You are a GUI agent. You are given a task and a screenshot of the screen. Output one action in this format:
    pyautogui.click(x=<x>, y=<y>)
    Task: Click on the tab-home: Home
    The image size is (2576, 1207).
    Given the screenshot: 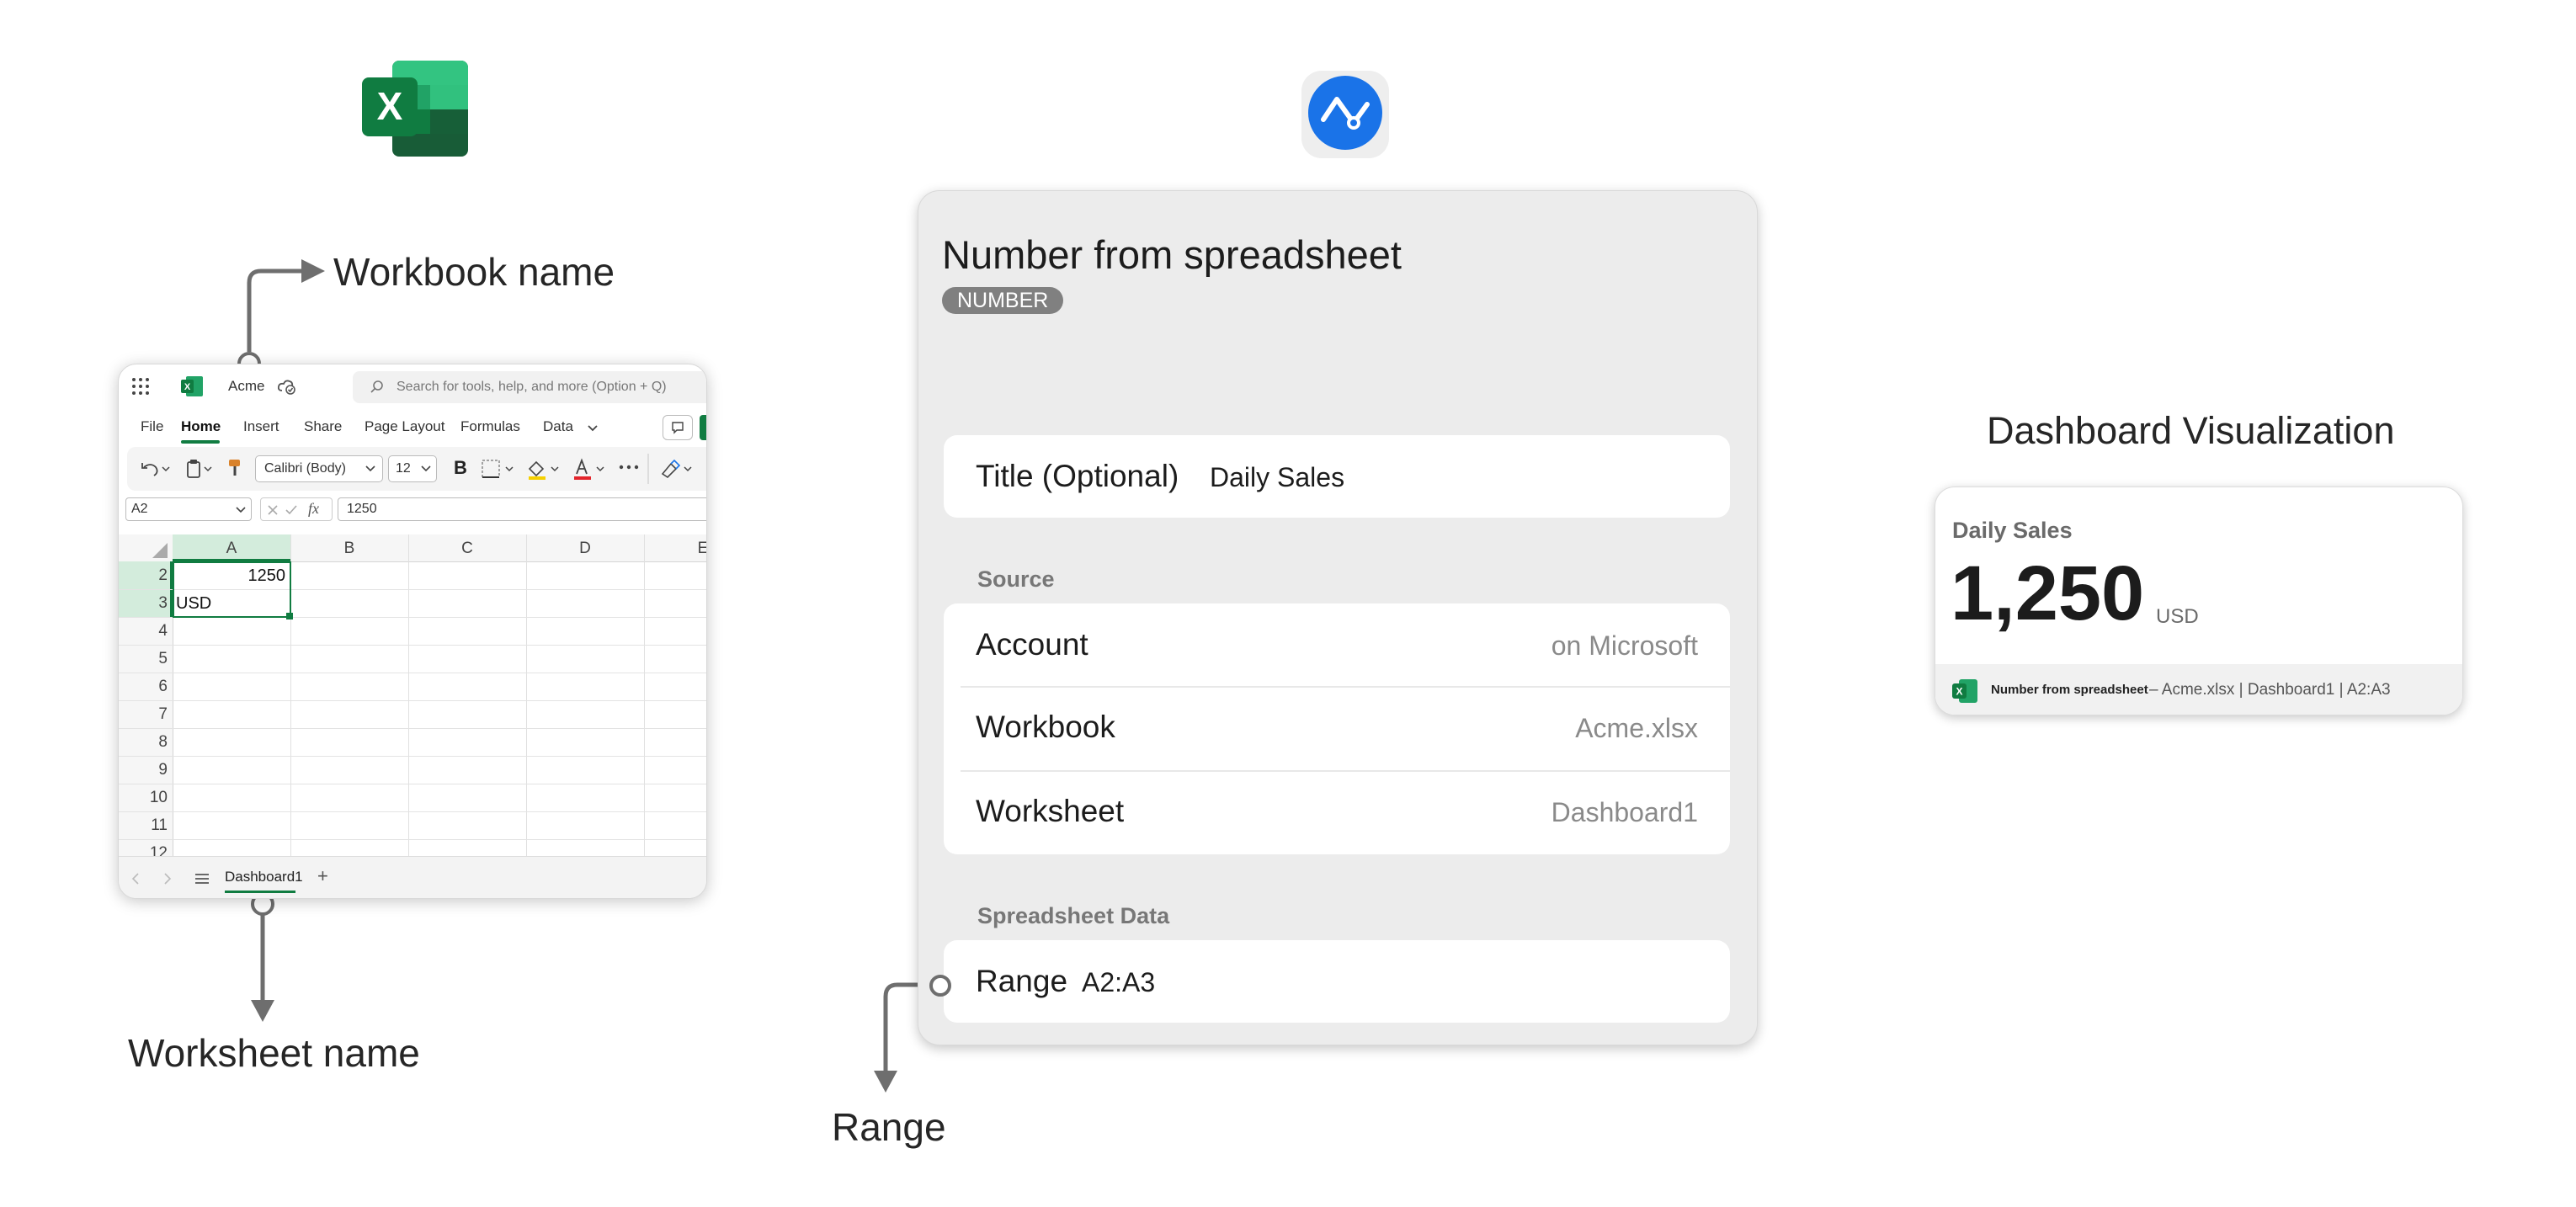 What is the action you would take?
    pyautogui.click(x=201, y=426)
    